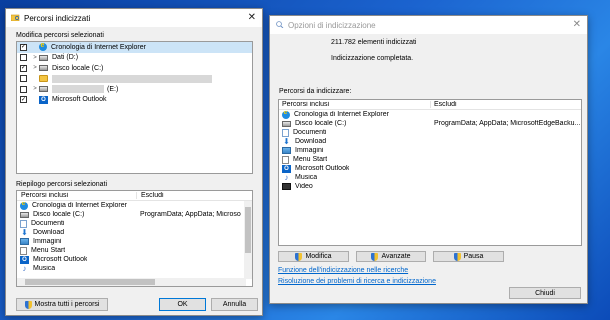  I want to click on show-all-locations-button: Mostra tutti i percorsi, so click(62, 304).